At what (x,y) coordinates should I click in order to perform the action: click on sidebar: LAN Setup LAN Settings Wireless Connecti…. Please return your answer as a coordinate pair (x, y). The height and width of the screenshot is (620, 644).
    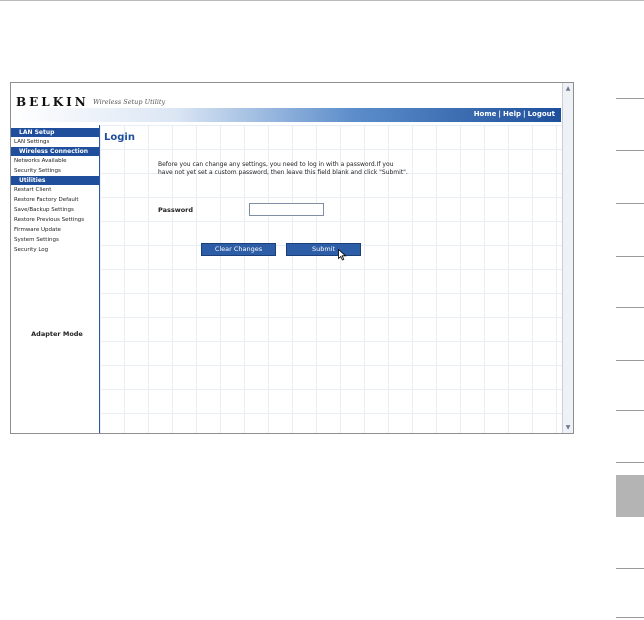
    Looking at the image, I should click on (55, 279).